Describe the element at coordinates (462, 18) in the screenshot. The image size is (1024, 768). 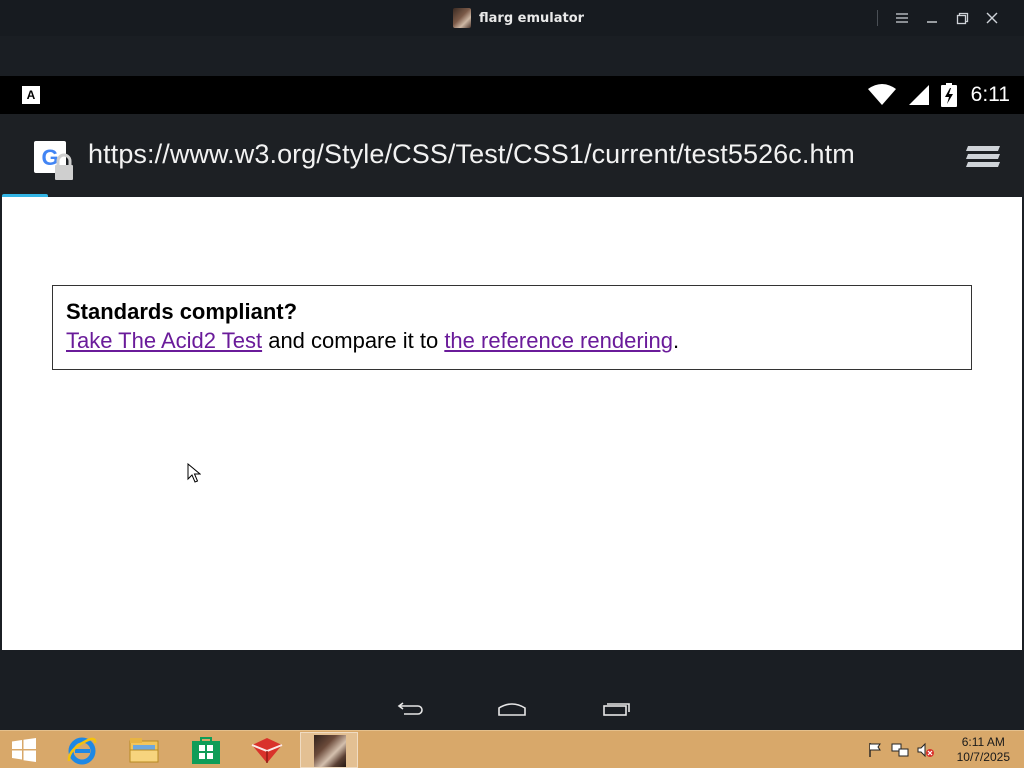
I see `app-icon` at that location.